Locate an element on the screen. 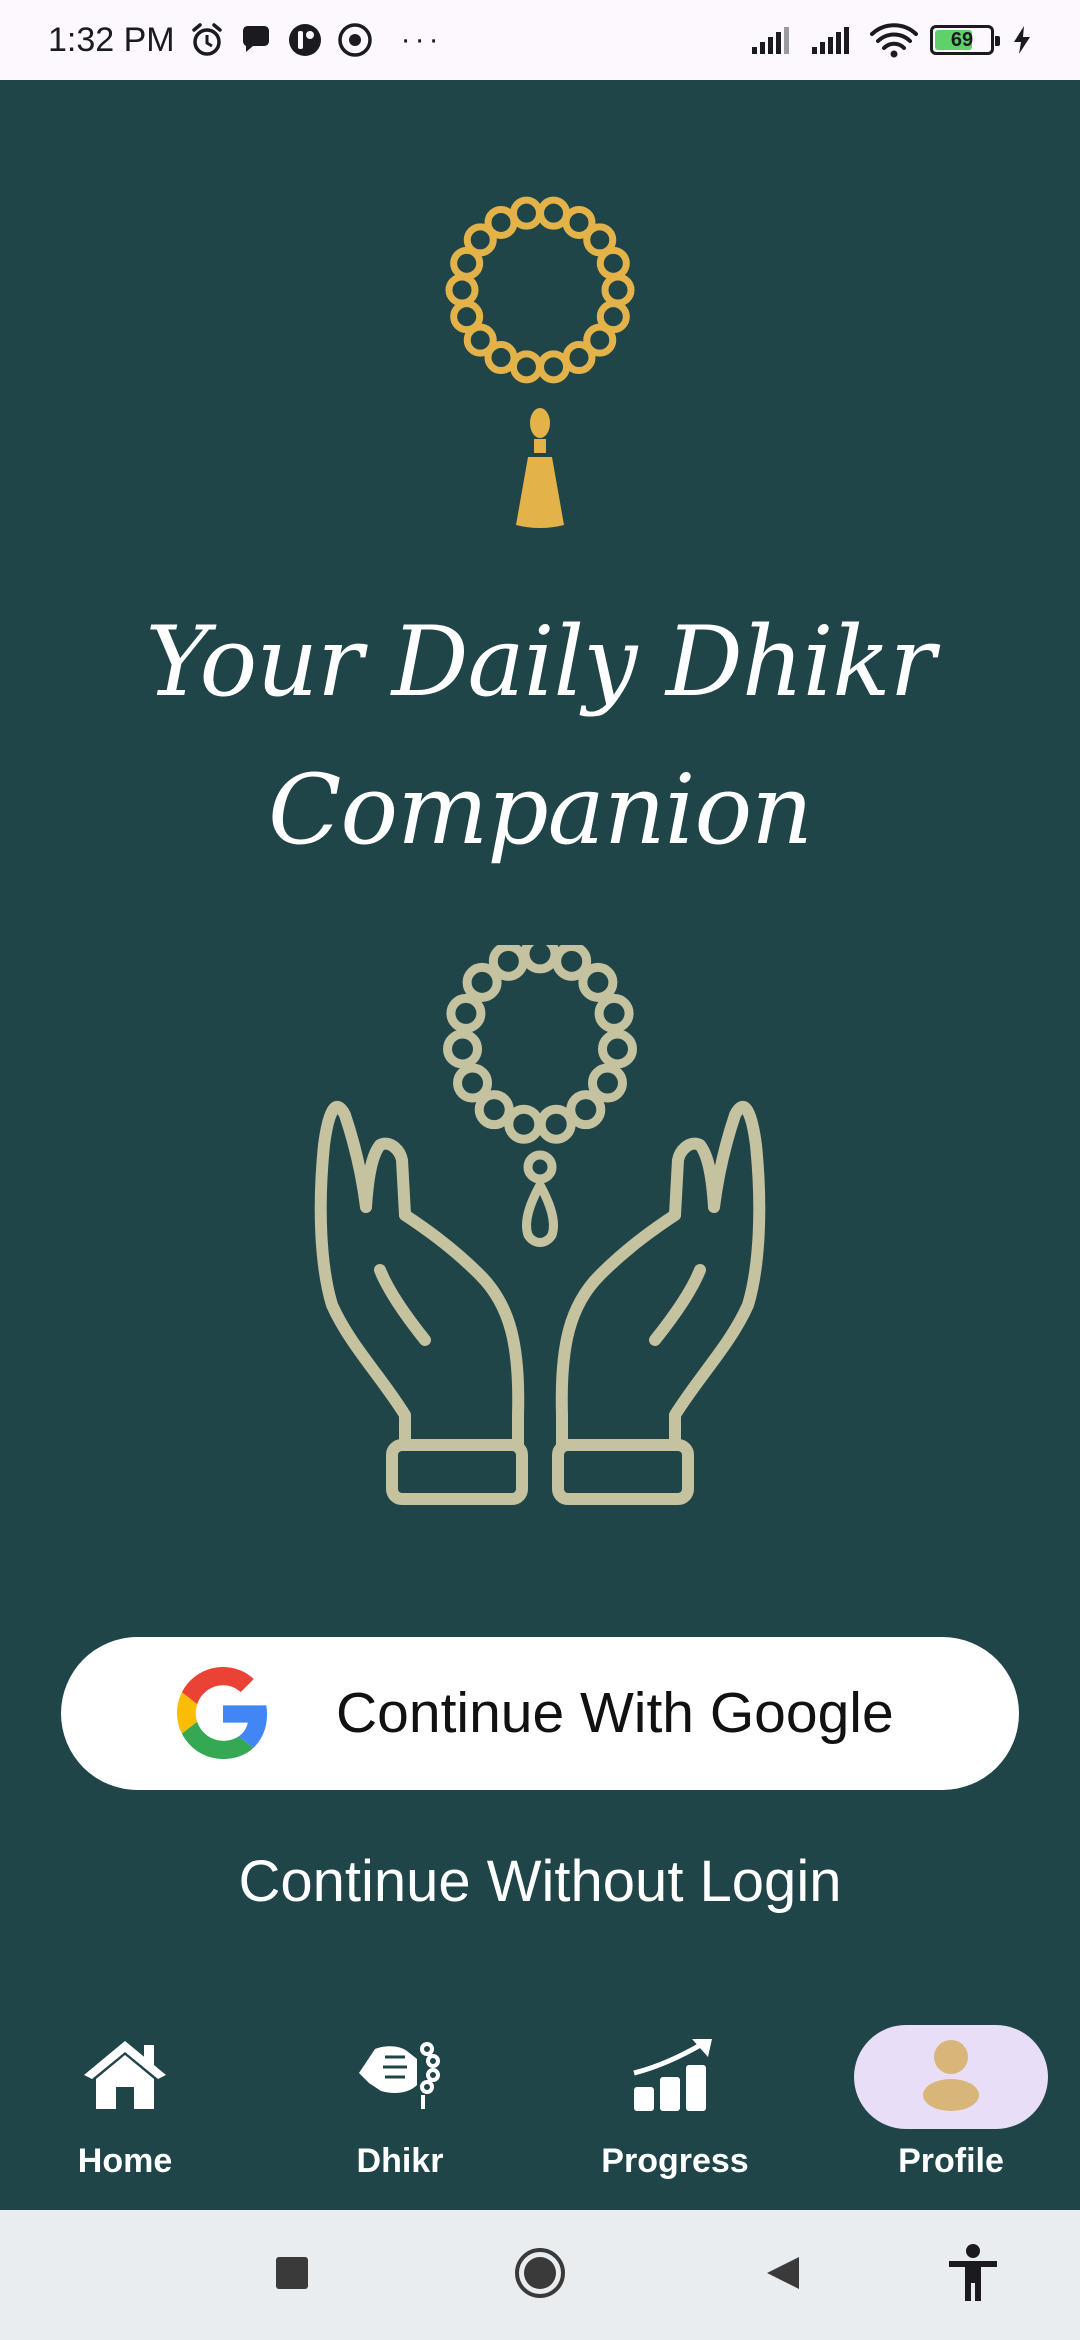 The height and width of the screenshot is (2340, 1080). nav-label-dhikr: Dhikr is located at coordinates (400, 2161).